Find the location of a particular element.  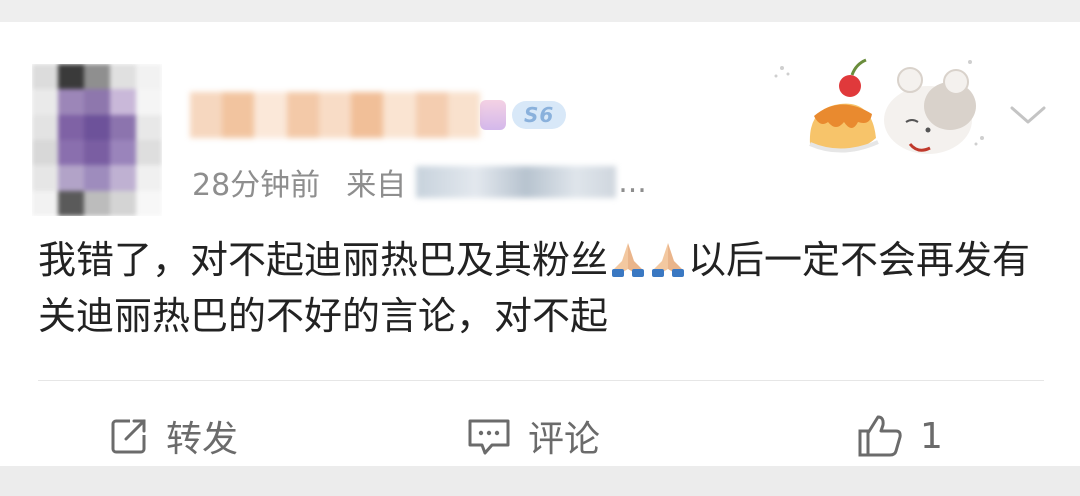

comment-button: 评论 is located at coordinates (533, 436).